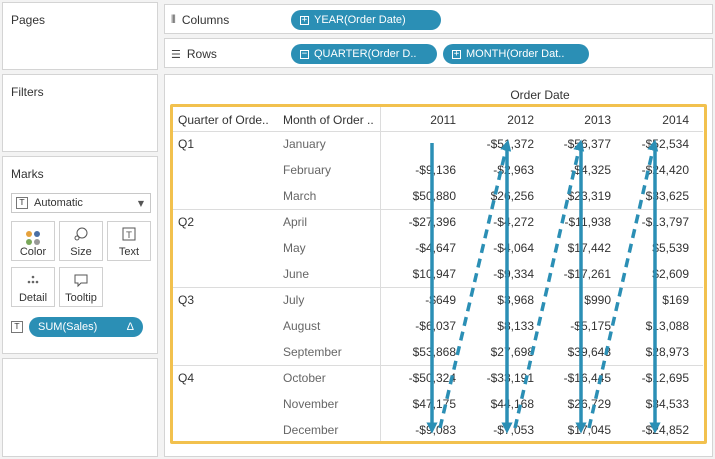  I want to click on sales-value-cell: -$51,372, so click(503, 144).